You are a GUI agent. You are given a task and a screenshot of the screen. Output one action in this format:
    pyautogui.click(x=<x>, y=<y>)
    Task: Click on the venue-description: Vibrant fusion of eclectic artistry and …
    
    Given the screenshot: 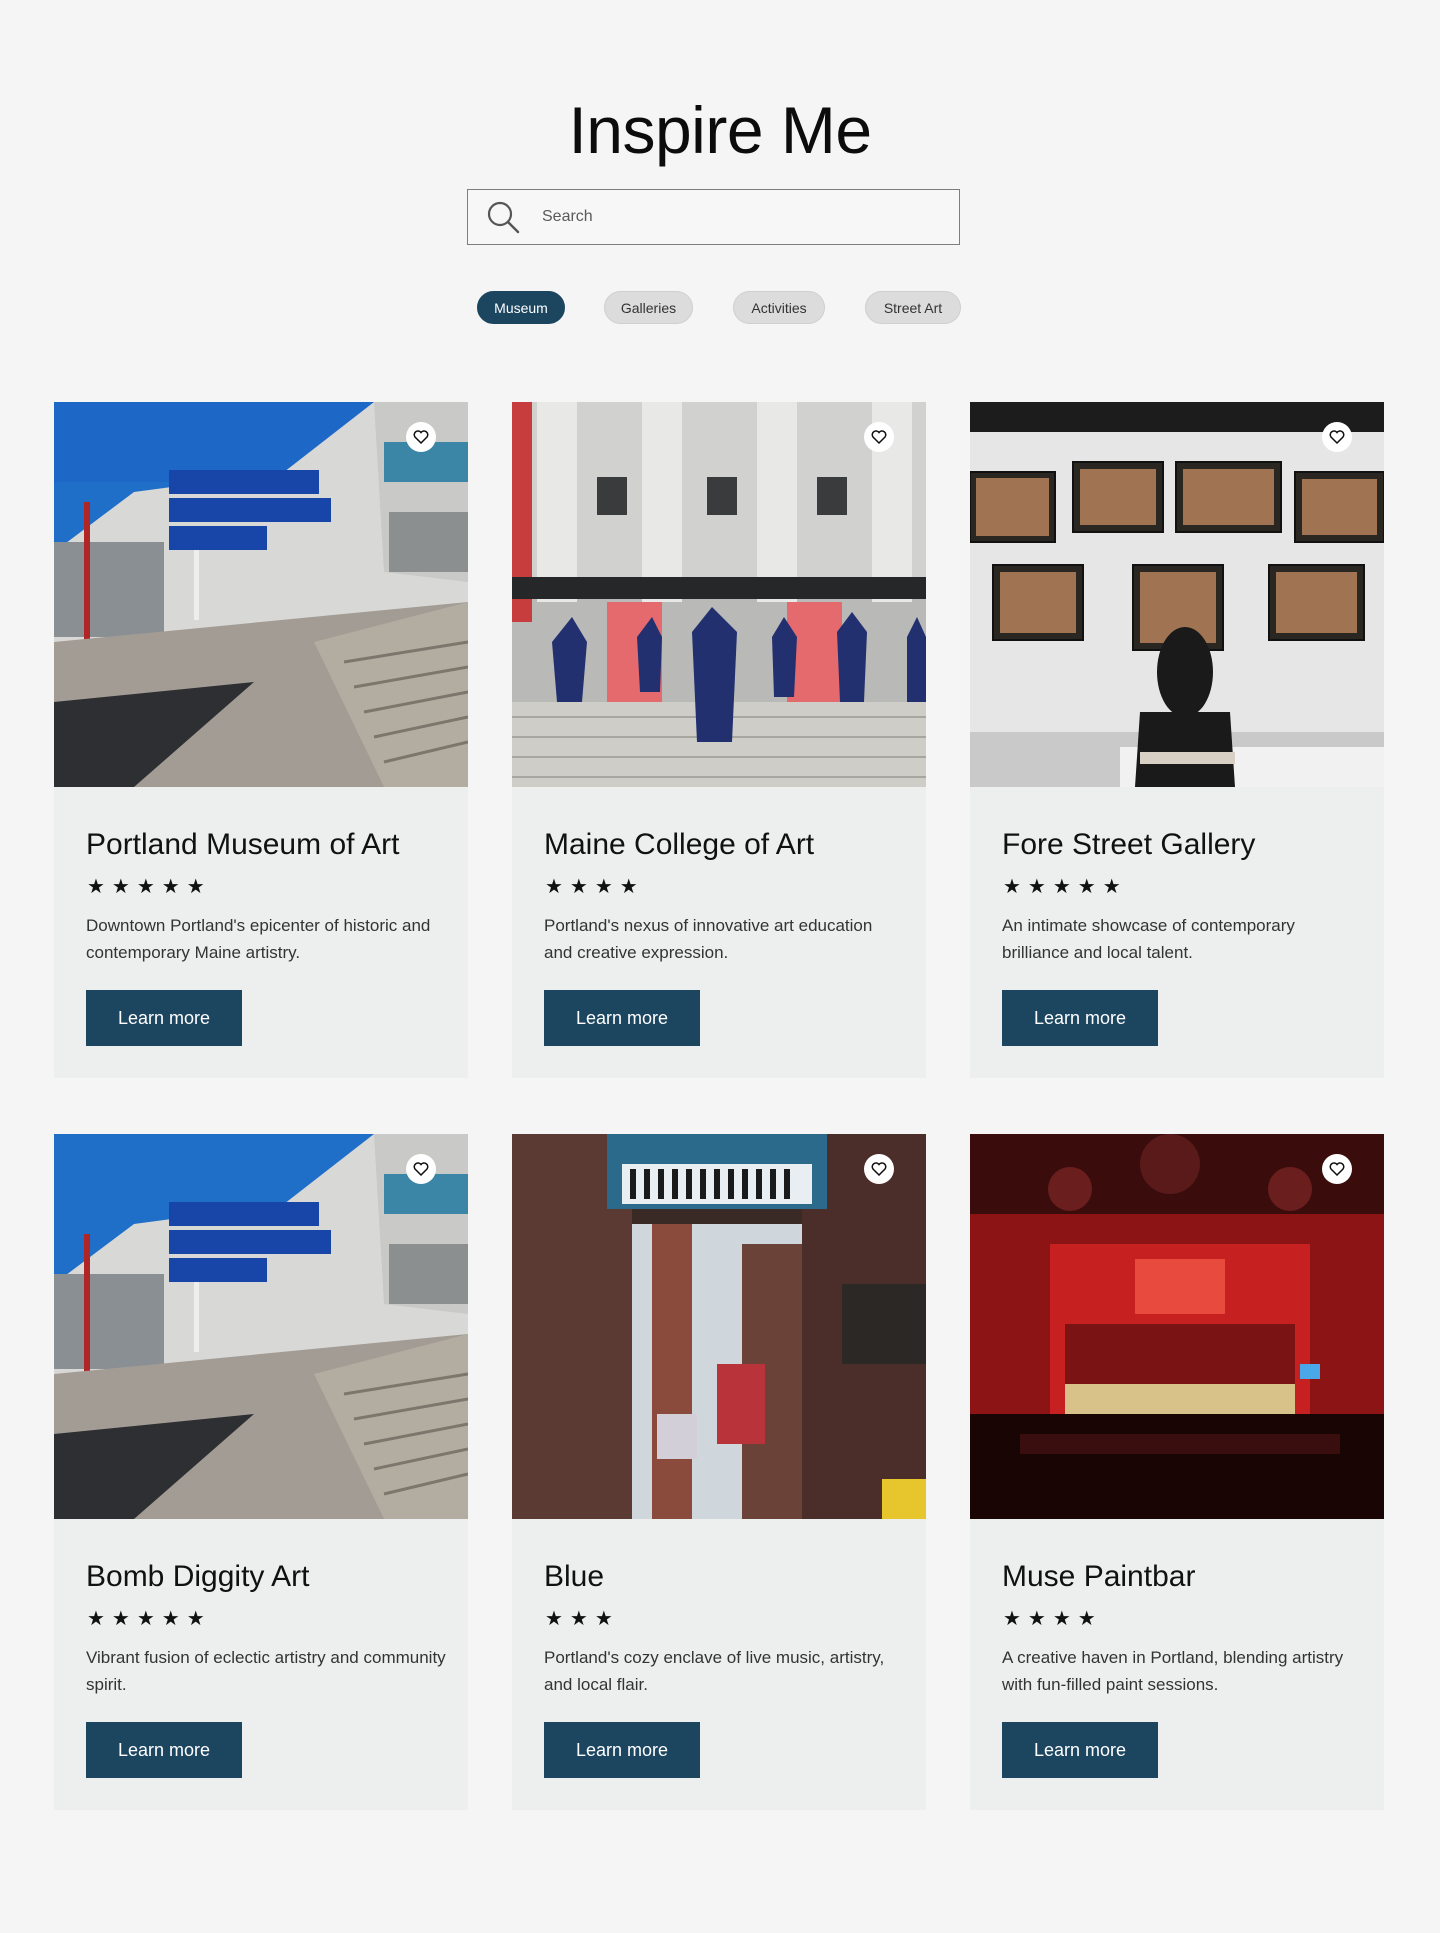 What is the action you would take?
    pyautogui.click(x=266, y=1671)
    